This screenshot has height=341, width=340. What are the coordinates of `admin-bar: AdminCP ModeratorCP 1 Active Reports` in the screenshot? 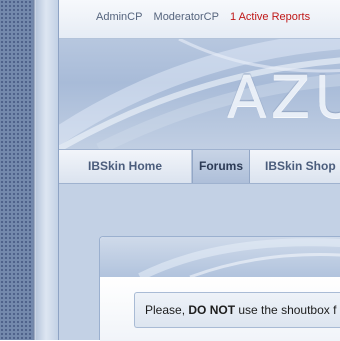 It's located at (199, 19).